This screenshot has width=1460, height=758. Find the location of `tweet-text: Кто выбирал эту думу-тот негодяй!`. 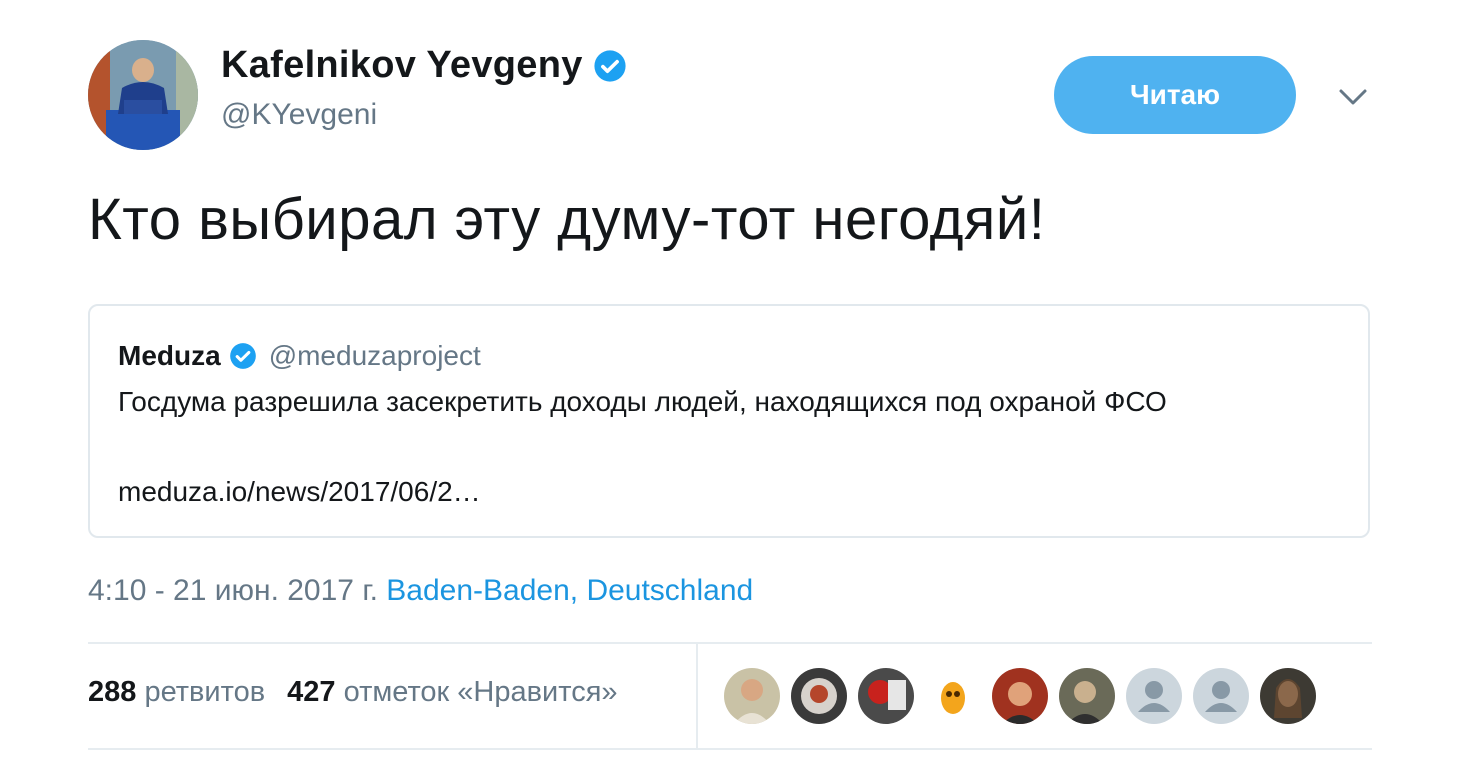

tweet-text: Кто выбирал эту думу-тот негодяй! is located at coordinates (567, 219).